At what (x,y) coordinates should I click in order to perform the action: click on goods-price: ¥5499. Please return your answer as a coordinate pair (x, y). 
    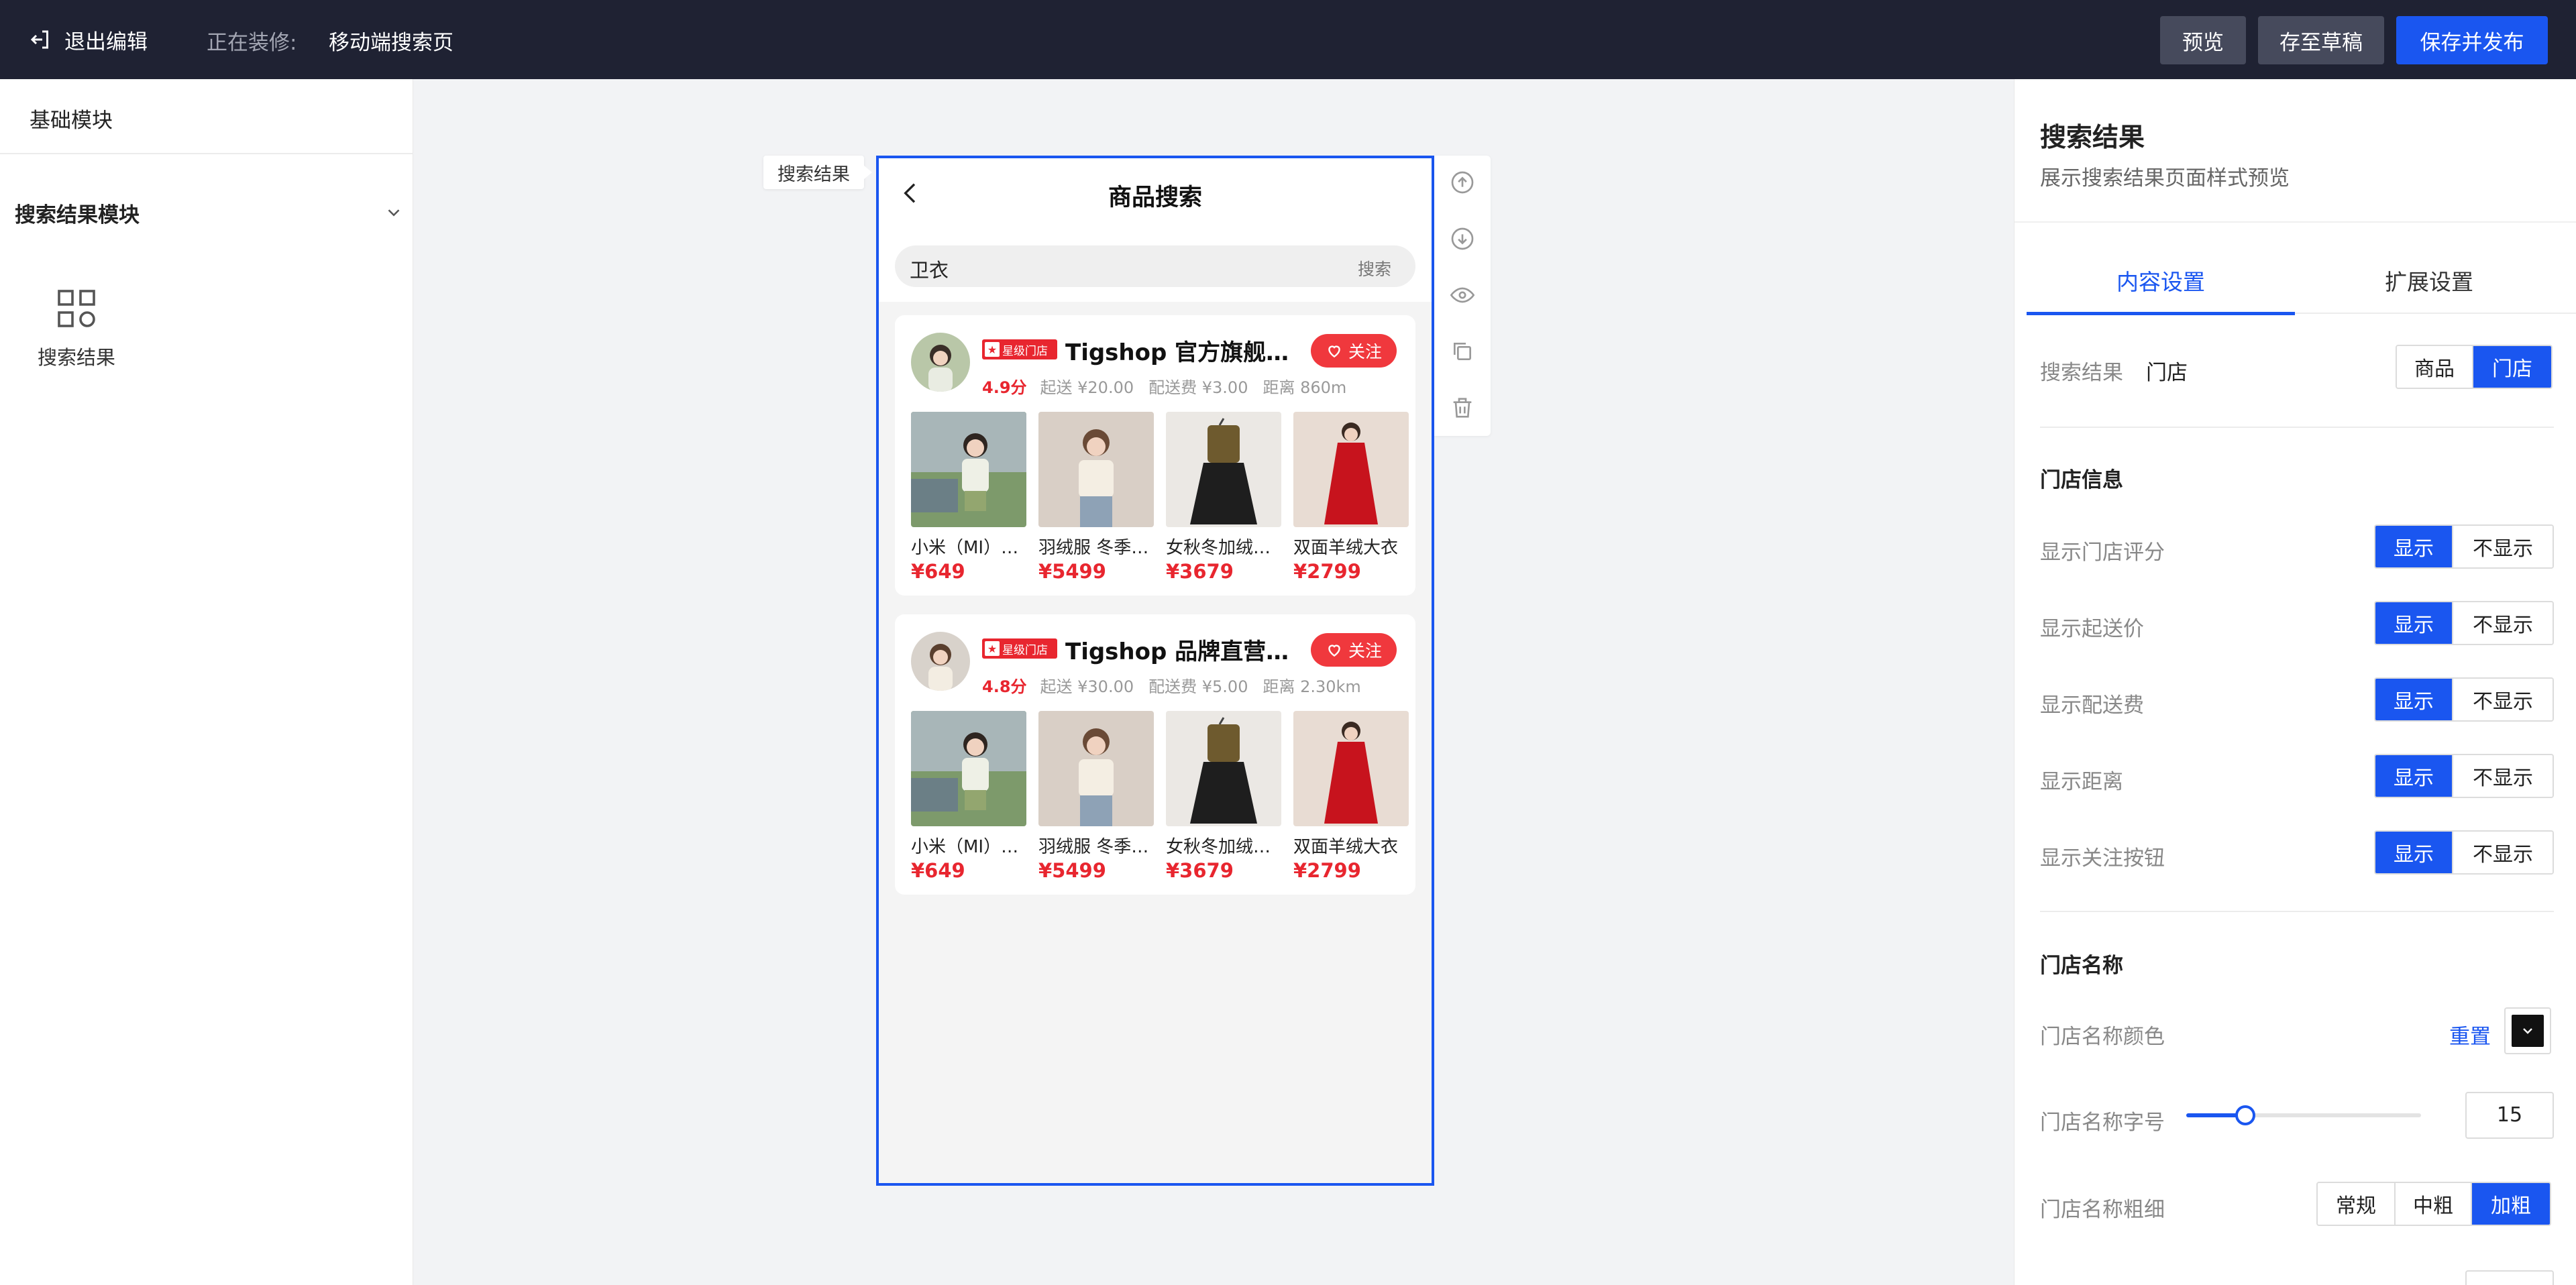
    Looking at the image, I should click on (1072, 571).